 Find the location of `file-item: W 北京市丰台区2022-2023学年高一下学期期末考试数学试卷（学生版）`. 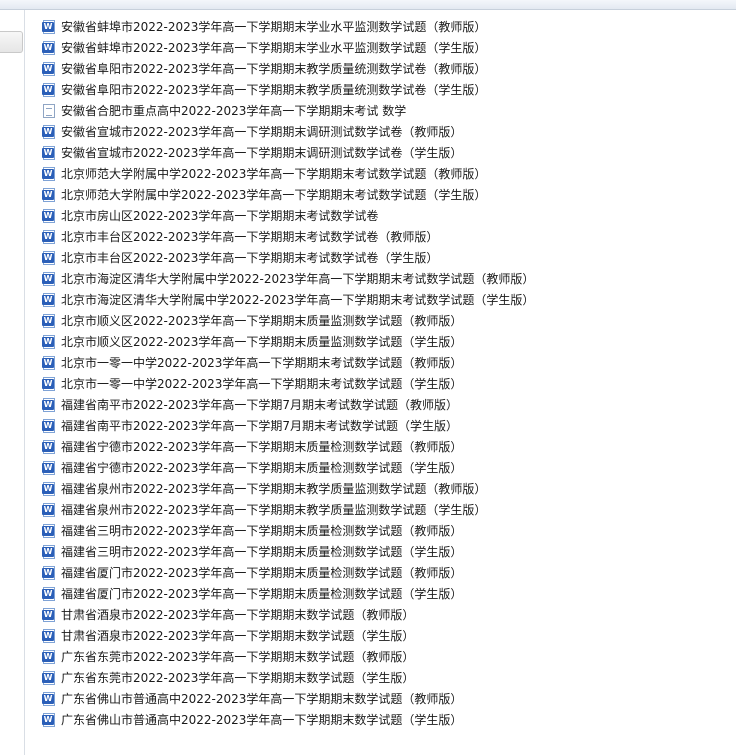

file-item: W 北京市丰台区2022-2023学年高一下学期期末考试数学试卷（学生版） is located at coordinates (288, 257).